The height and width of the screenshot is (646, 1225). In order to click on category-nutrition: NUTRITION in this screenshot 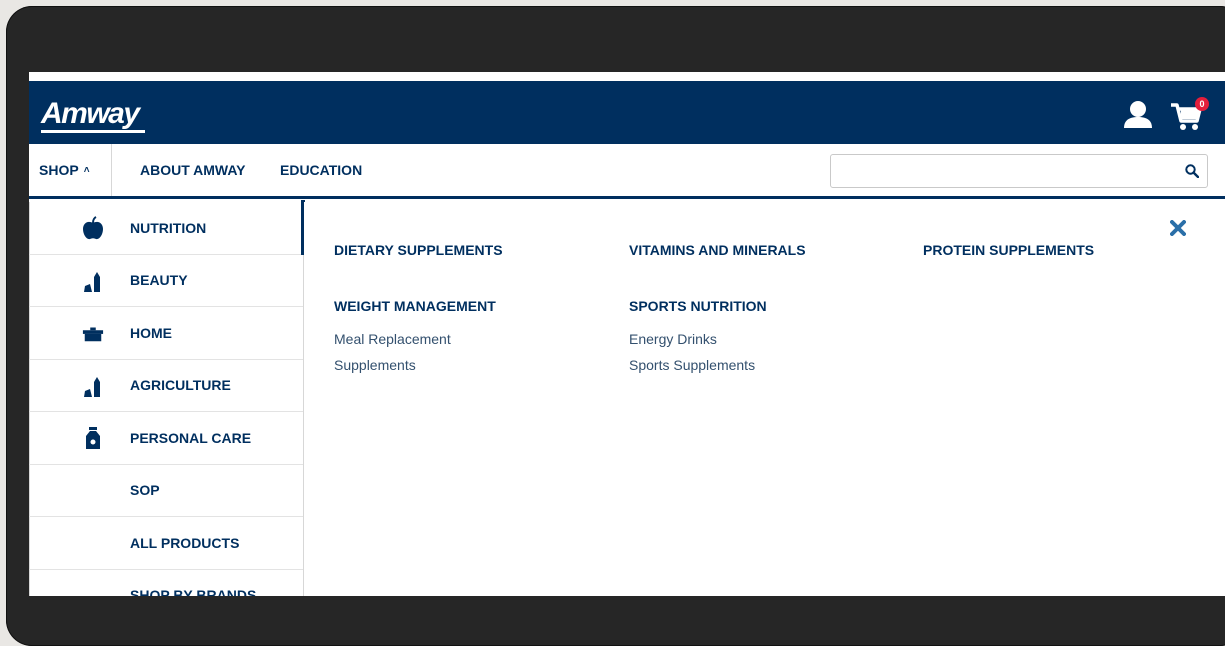, I will do `click(167, 227)`.